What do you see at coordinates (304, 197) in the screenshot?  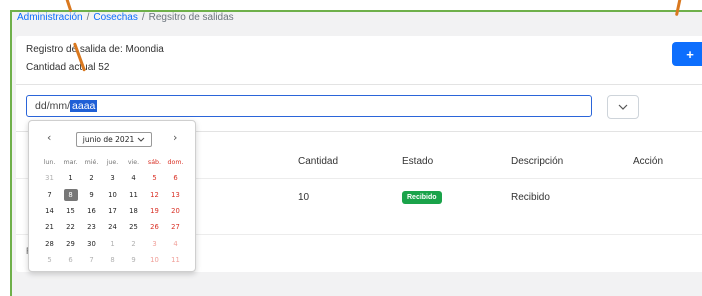 I see `cell-cantidad: 10` at bounding box center [304, 197].